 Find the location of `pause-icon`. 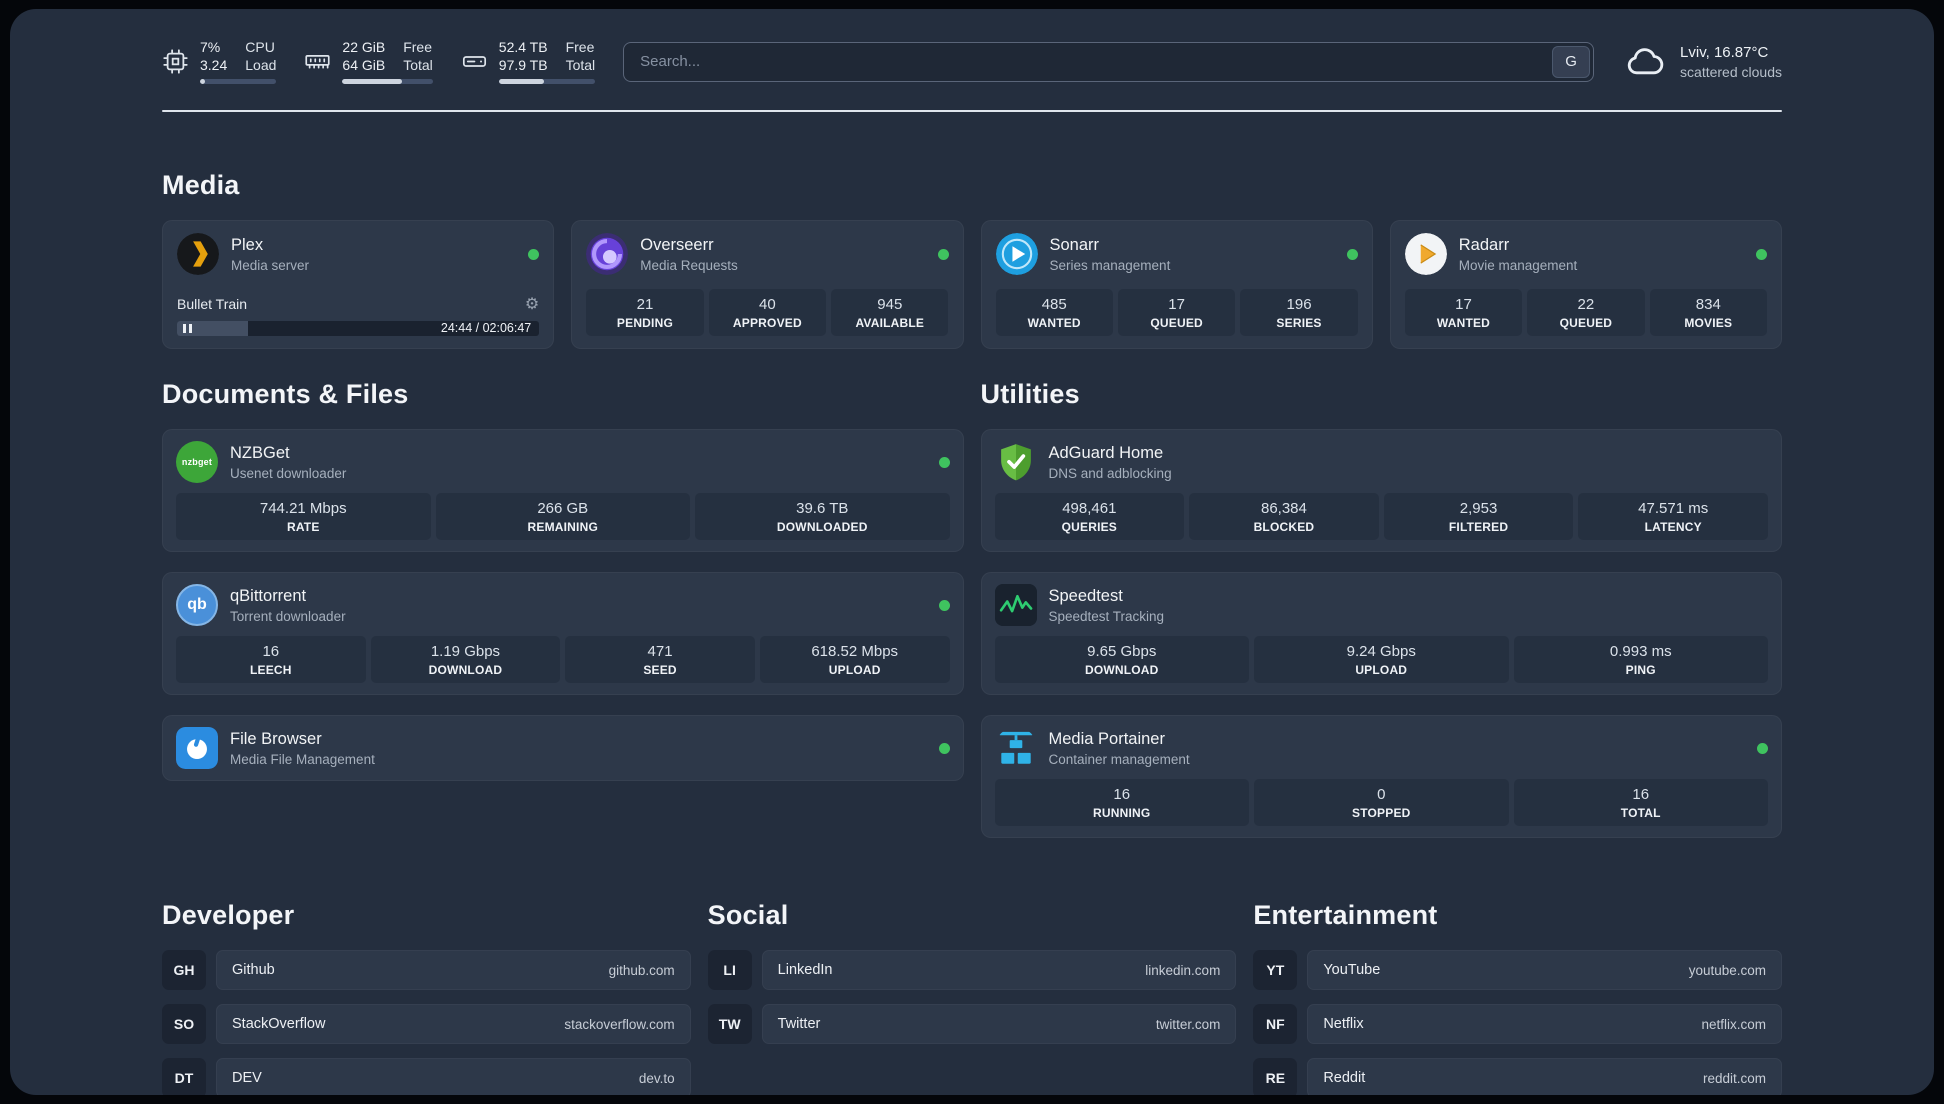

pause-icon is located at coordinates (187, 328).